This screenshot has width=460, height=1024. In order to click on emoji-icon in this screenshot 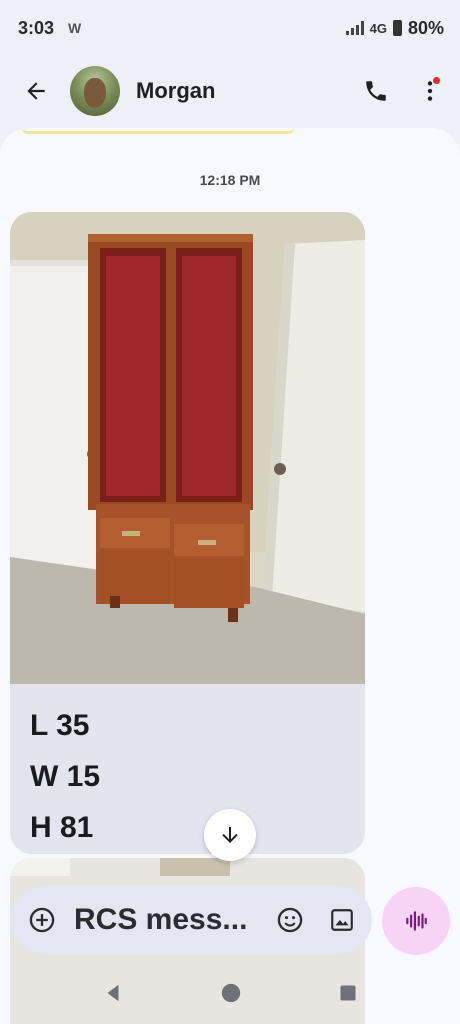, I will do `click(290, 920)`.